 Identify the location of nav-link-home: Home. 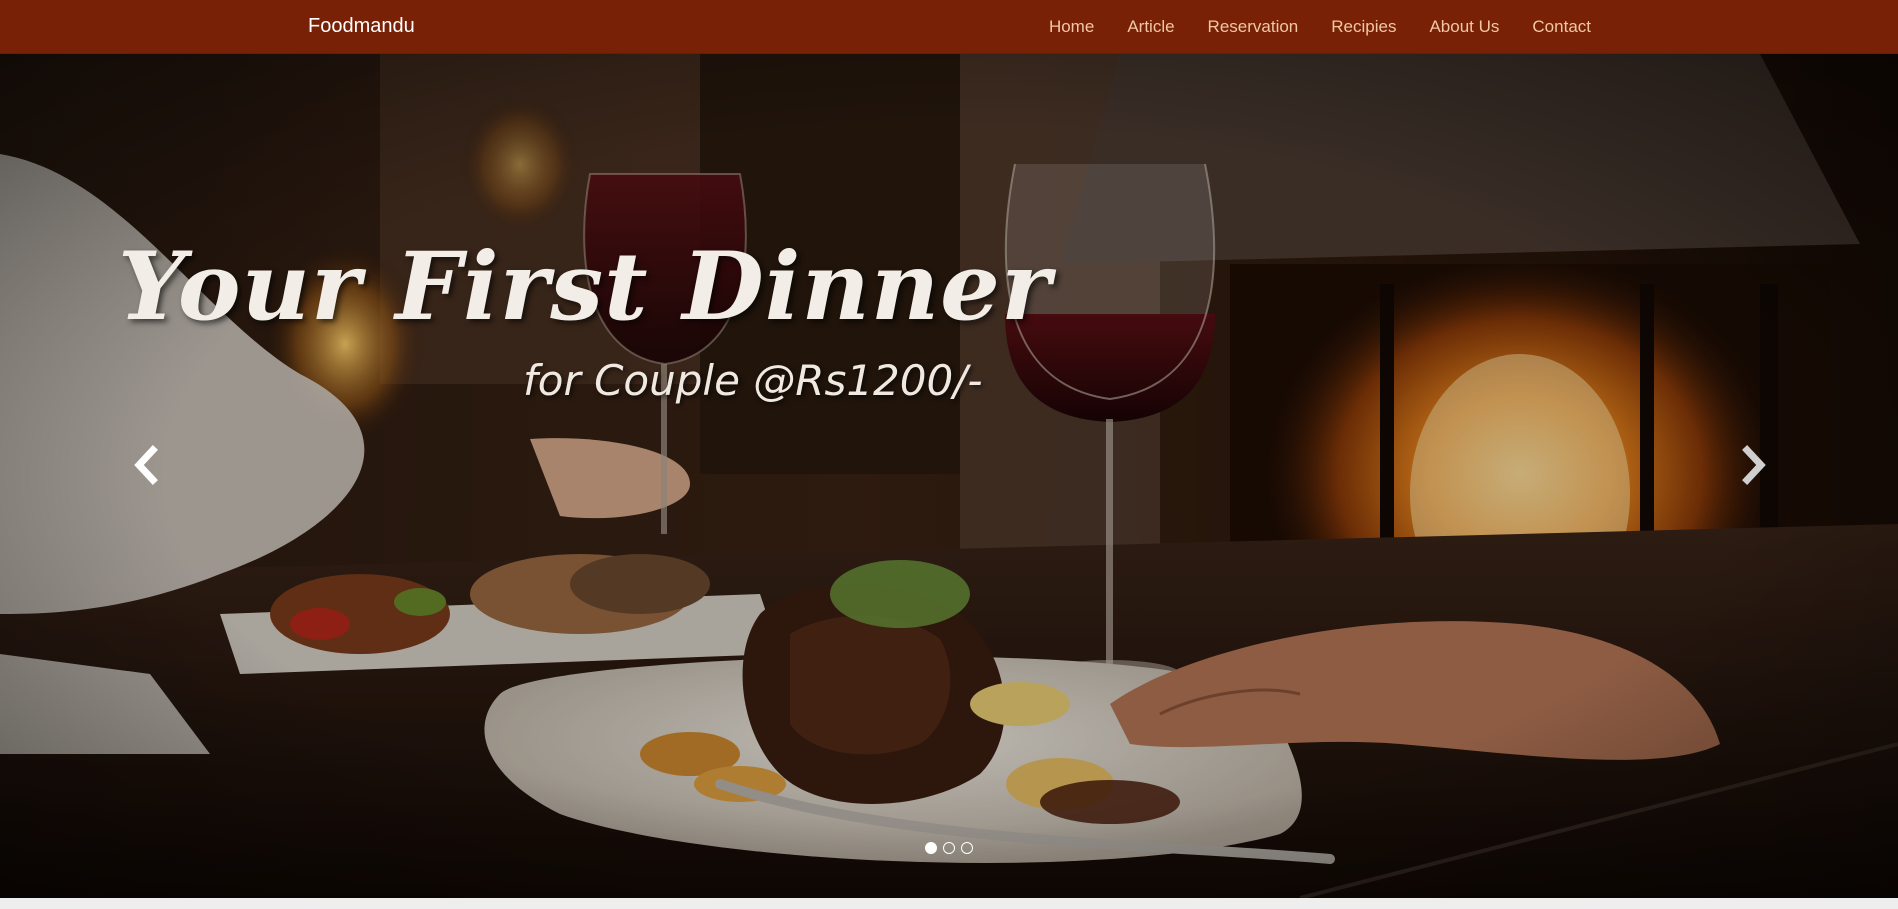
(1071, 27).